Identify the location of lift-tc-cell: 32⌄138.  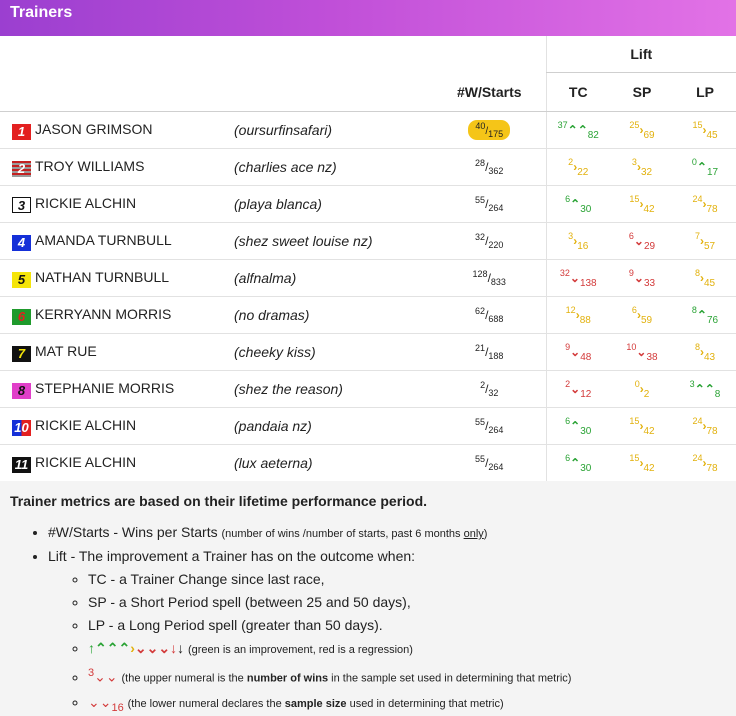
(577, 278).